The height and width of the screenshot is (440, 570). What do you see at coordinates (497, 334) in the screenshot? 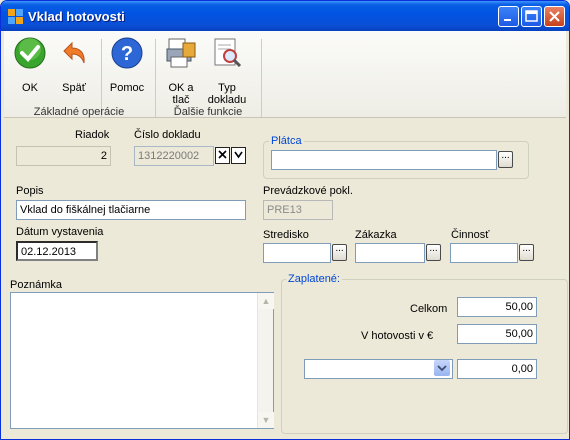
I see `hotovost-field: 50,00` at bounding box center [497, 334].